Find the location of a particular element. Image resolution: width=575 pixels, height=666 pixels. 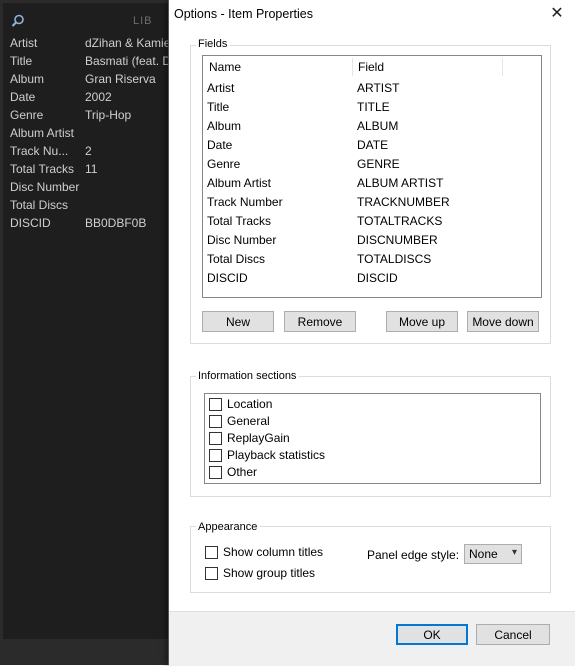

field-row-field: TITLE is located at coordinates (373, 107).